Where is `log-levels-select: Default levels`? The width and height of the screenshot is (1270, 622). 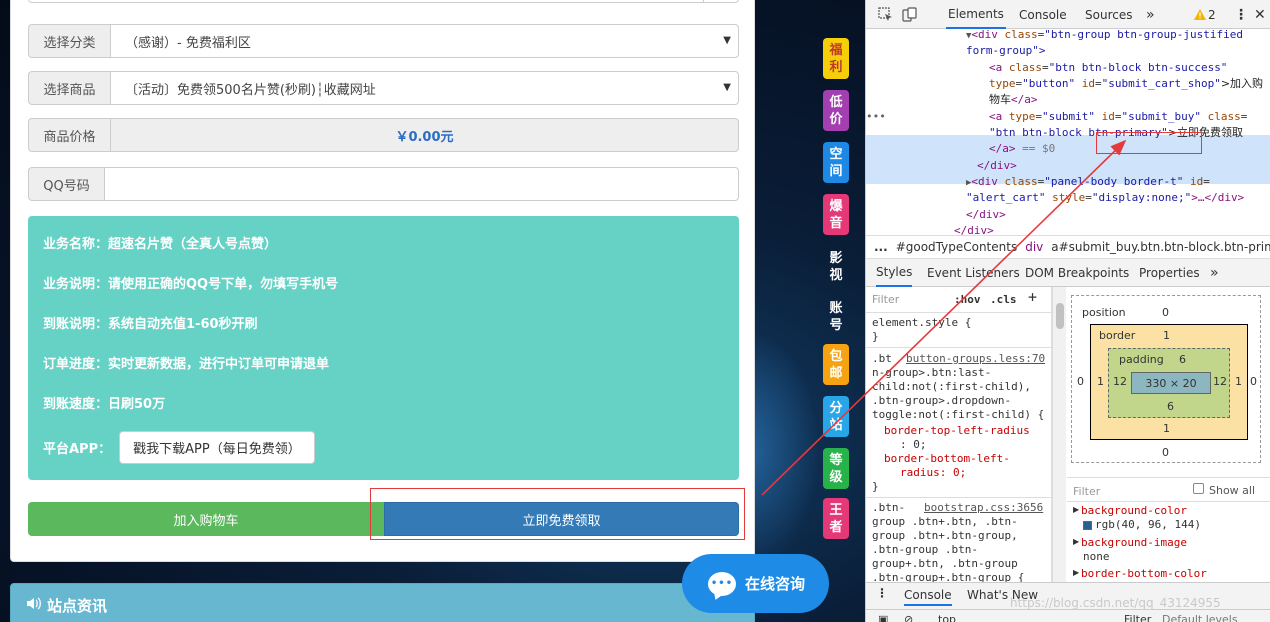 log-levels-select: Default levels is located at coordinates (1200, 617).